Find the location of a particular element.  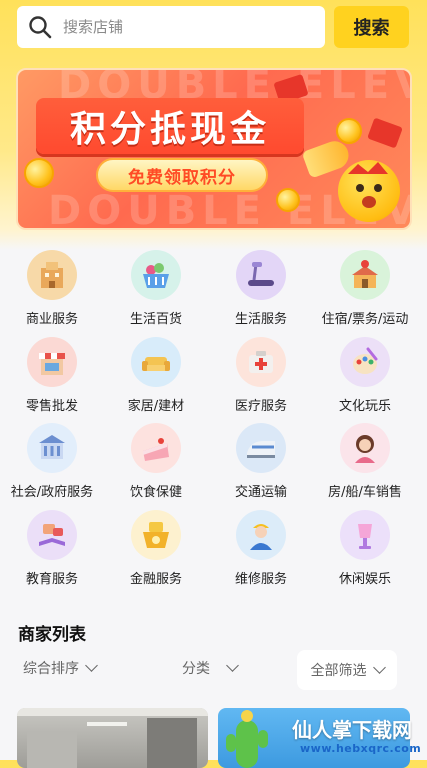

storefront-icon is located at coordinates (52, 362).